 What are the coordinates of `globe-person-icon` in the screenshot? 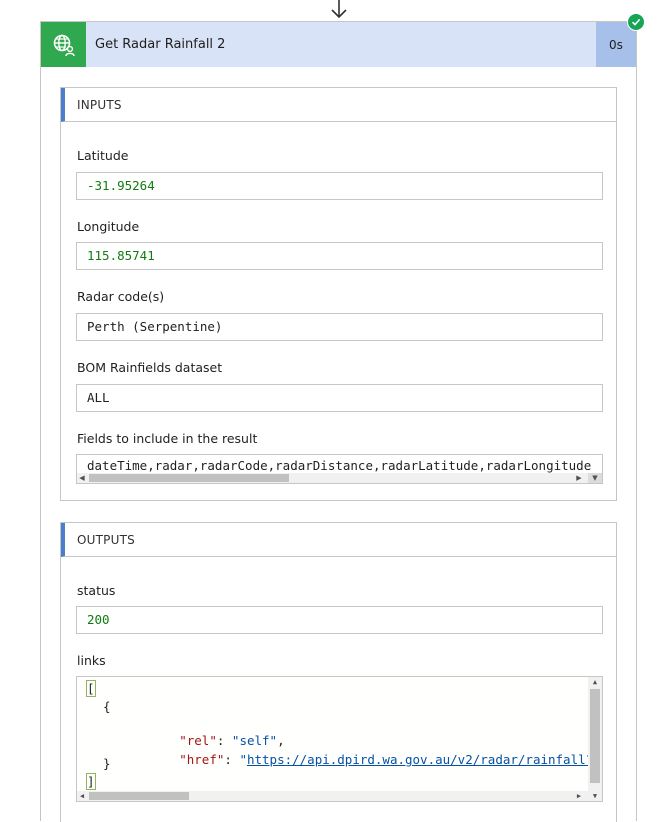 It's located at (64, 45).